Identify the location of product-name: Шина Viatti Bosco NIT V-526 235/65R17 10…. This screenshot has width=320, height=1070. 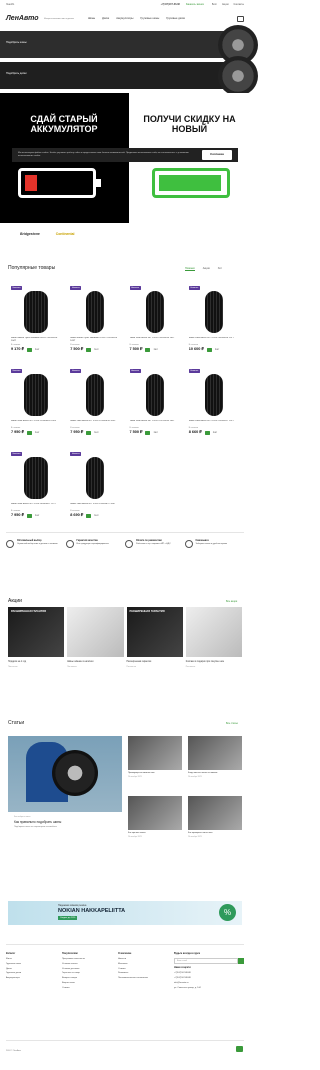
(95, 506).